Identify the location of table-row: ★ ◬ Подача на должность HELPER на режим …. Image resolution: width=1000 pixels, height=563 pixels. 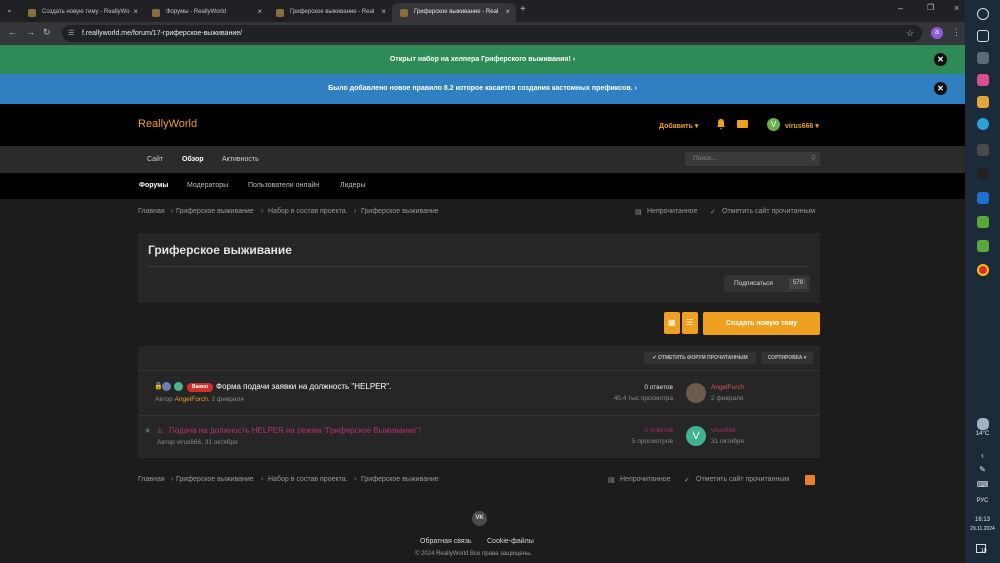
(479, 436).